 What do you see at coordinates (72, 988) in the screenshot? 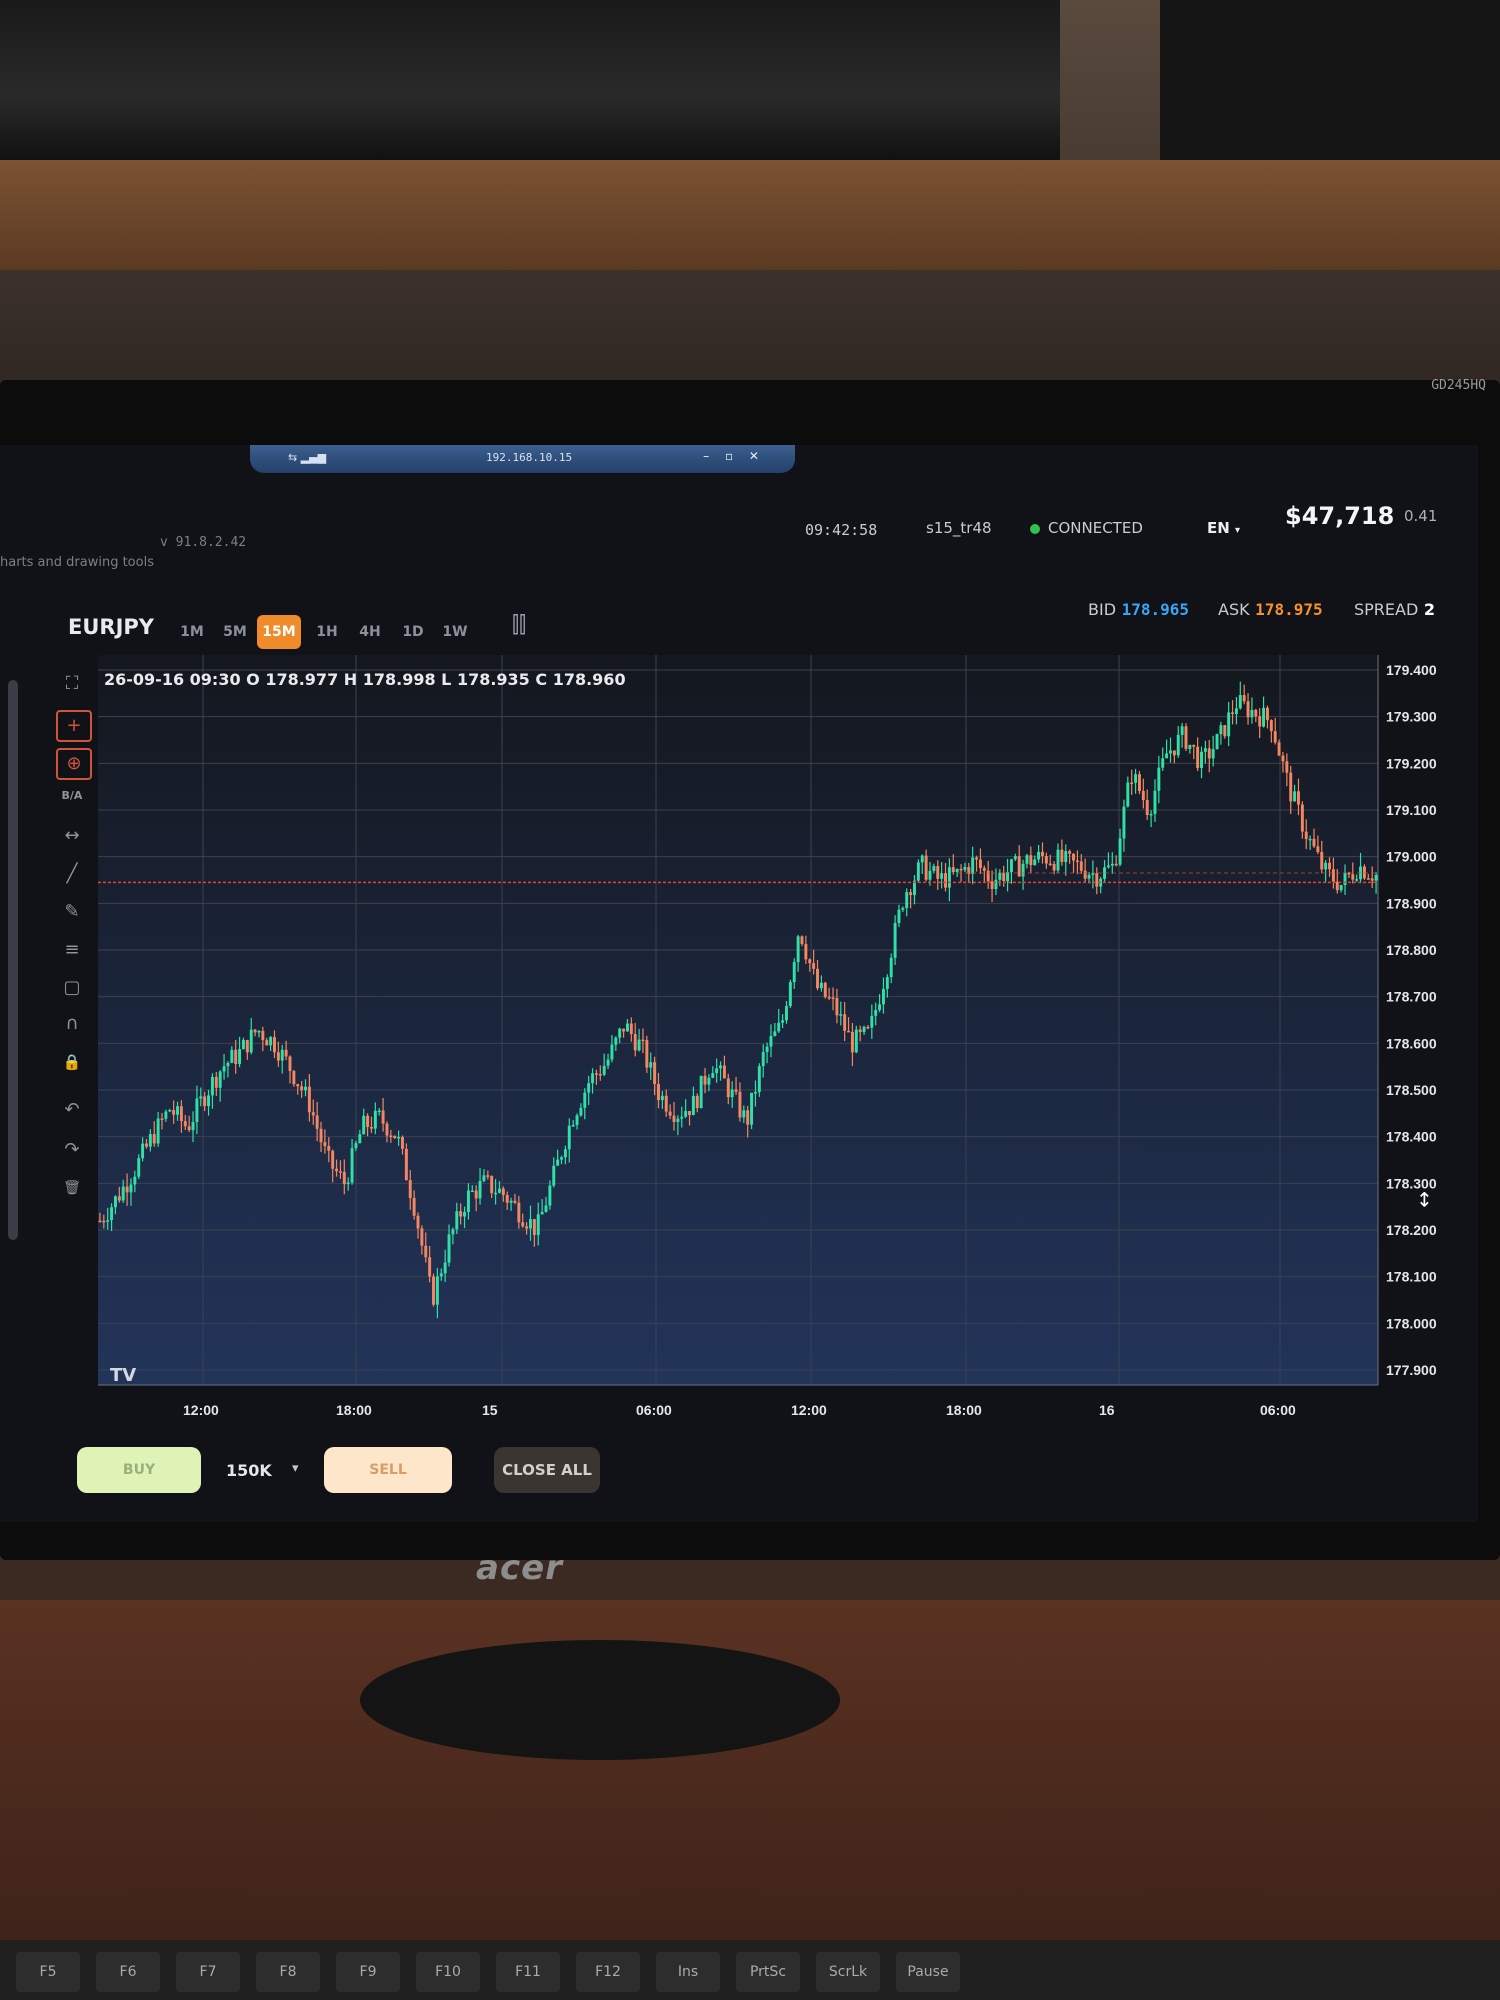
I see `rectangle-icon: ▢` at bounding box center [72, 988].